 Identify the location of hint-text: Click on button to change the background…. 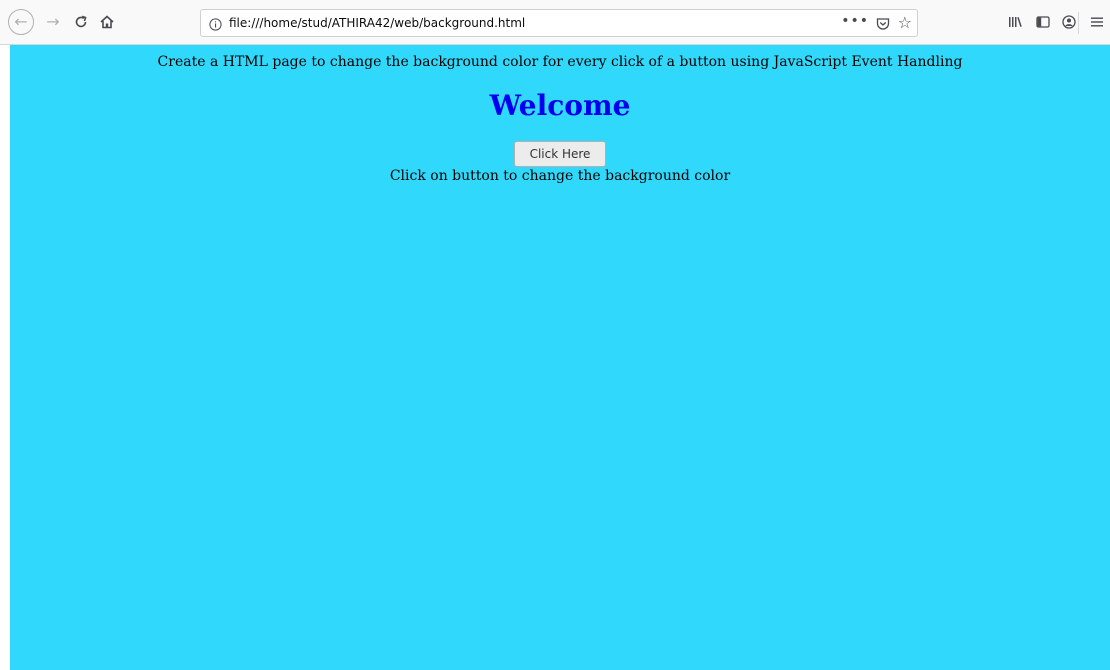
(560, 176).